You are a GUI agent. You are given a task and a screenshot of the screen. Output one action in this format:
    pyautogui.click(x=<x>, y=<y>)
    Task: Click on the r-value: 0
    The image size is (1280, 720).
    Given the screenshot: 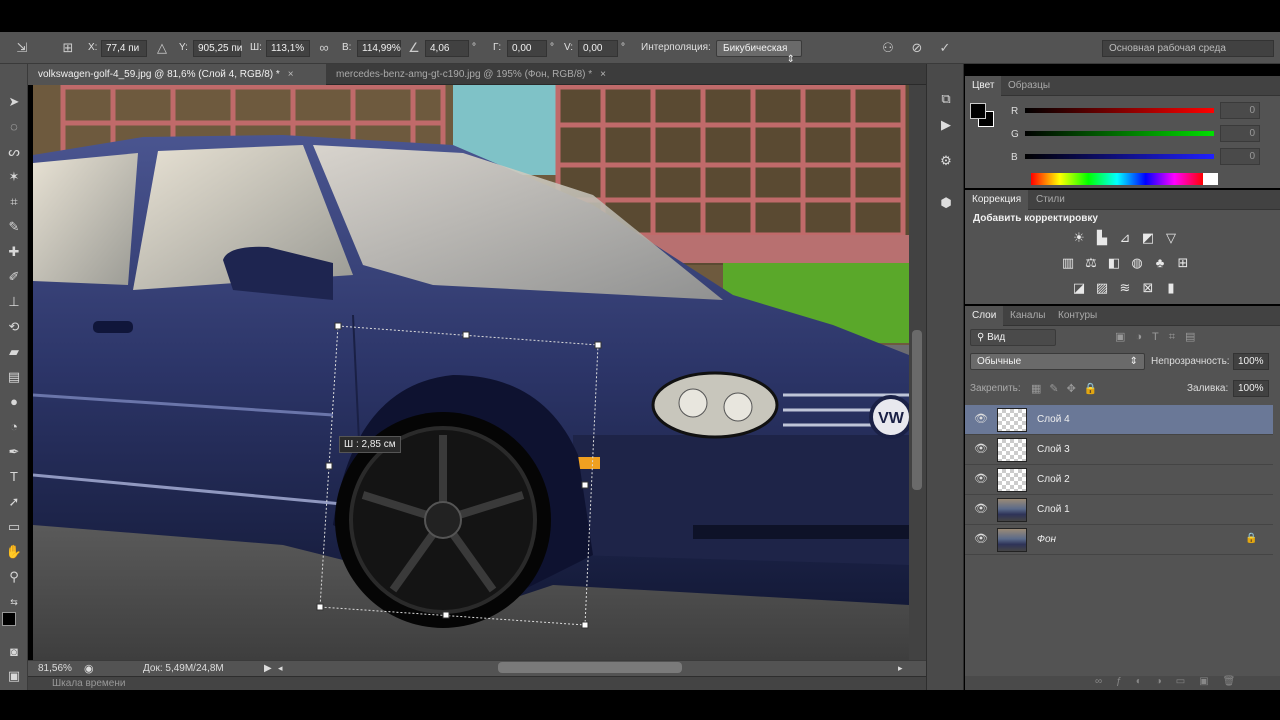 What is the action you would take?
    pyautogui.click(x=1240, y=110)
    